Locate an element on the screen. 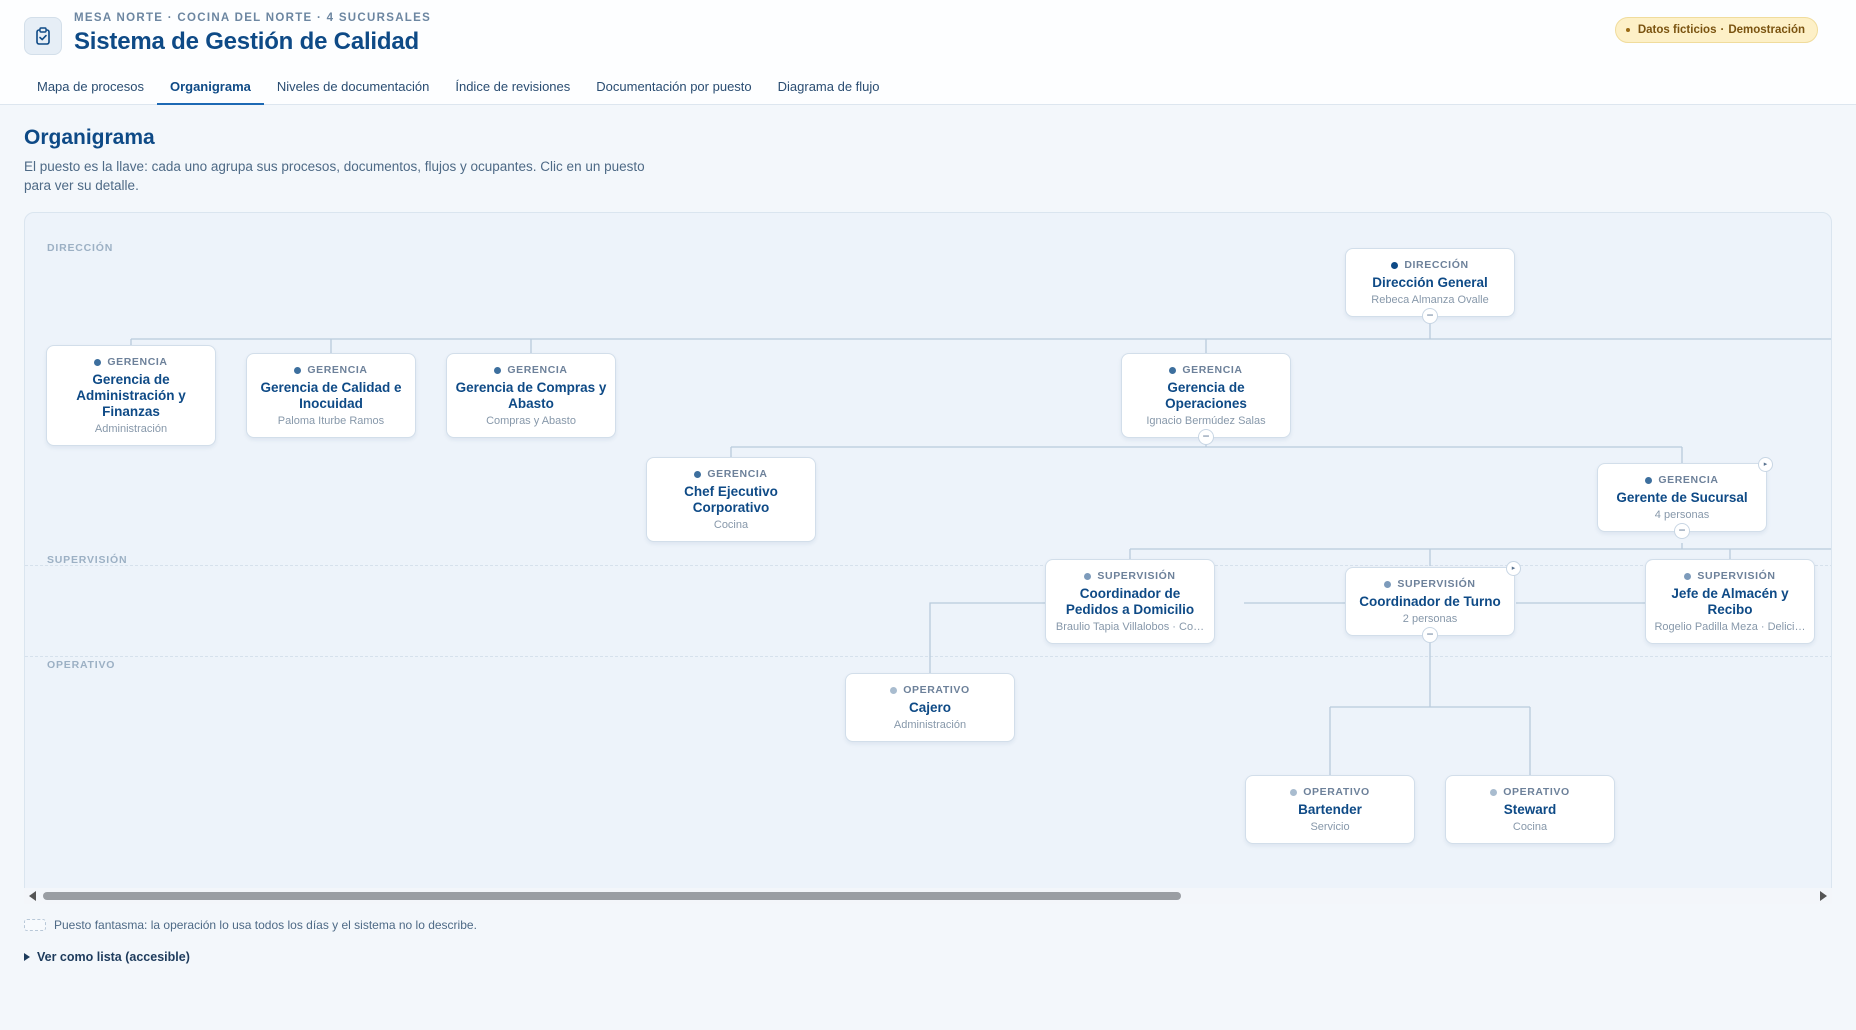 Image resolution: width=1856 pixels, height=1030 pixels. badge-text-a: Datos ficticios is located at coordinates (1677, 30).